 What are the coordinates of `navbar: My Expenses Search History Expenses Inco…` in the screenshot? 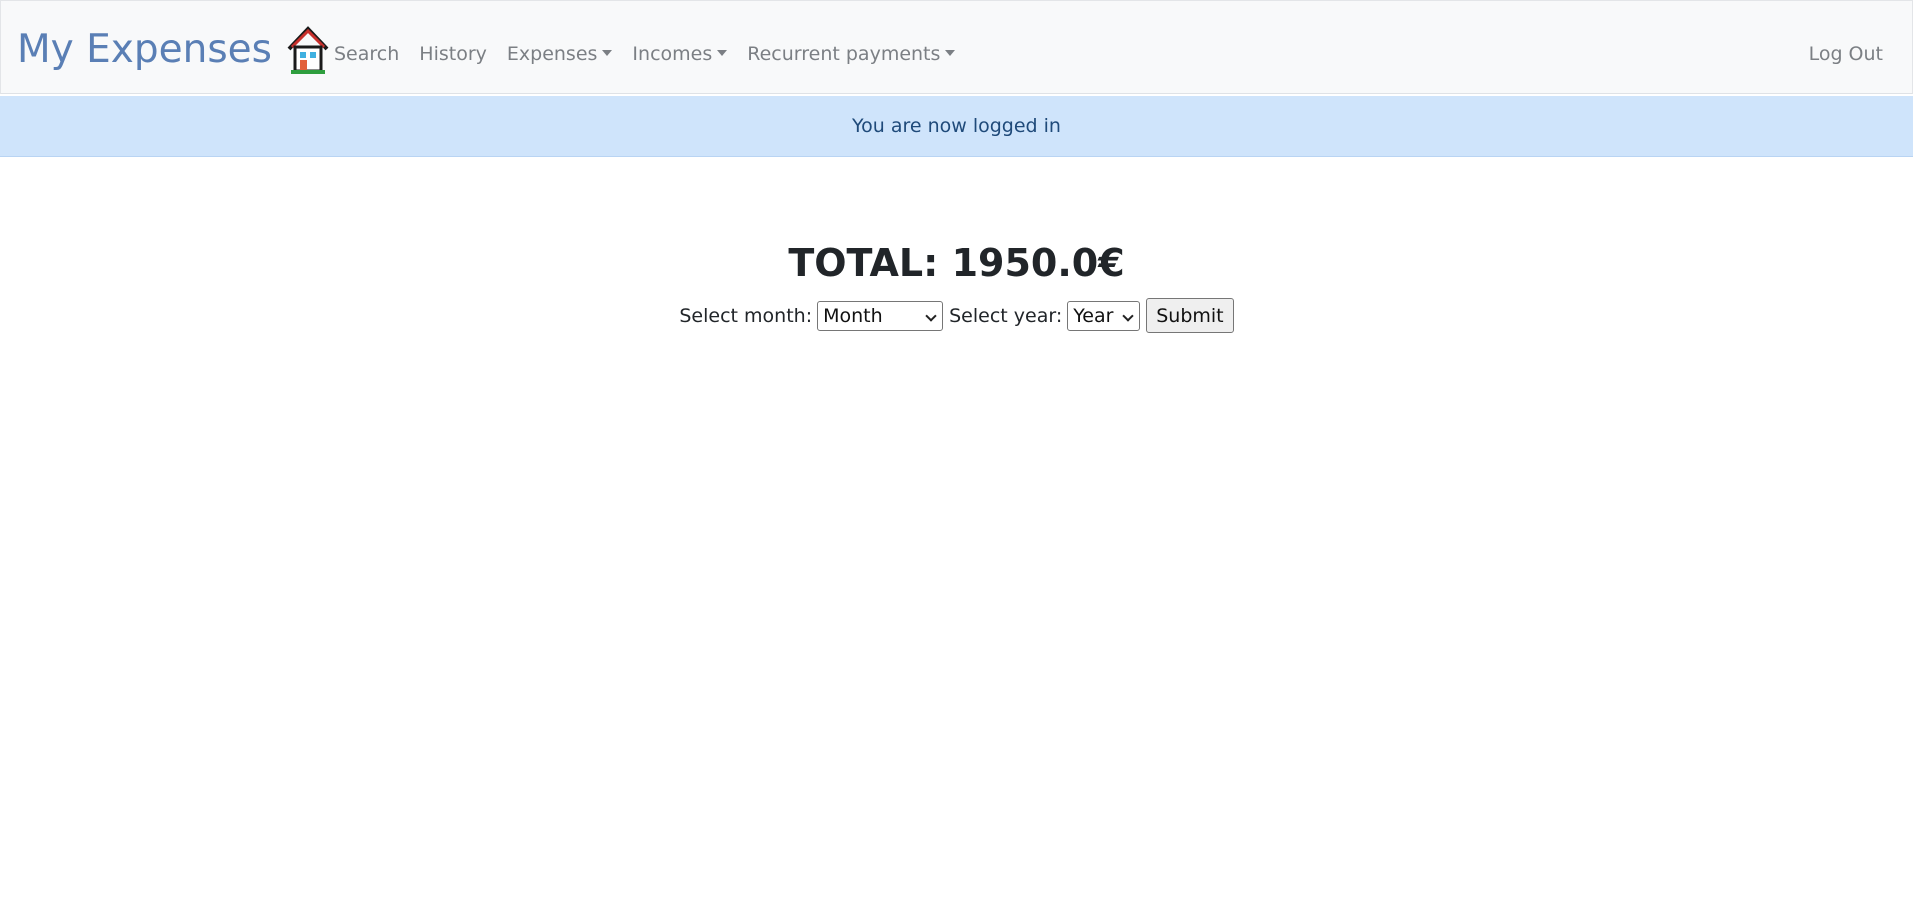 It's located at (956, 47).